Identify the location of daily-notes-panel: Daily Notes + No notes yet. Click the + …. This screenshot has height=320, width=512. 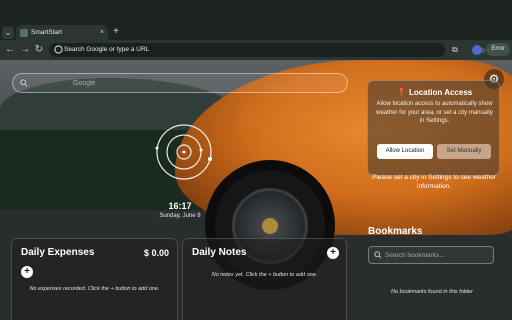
(264, 279).